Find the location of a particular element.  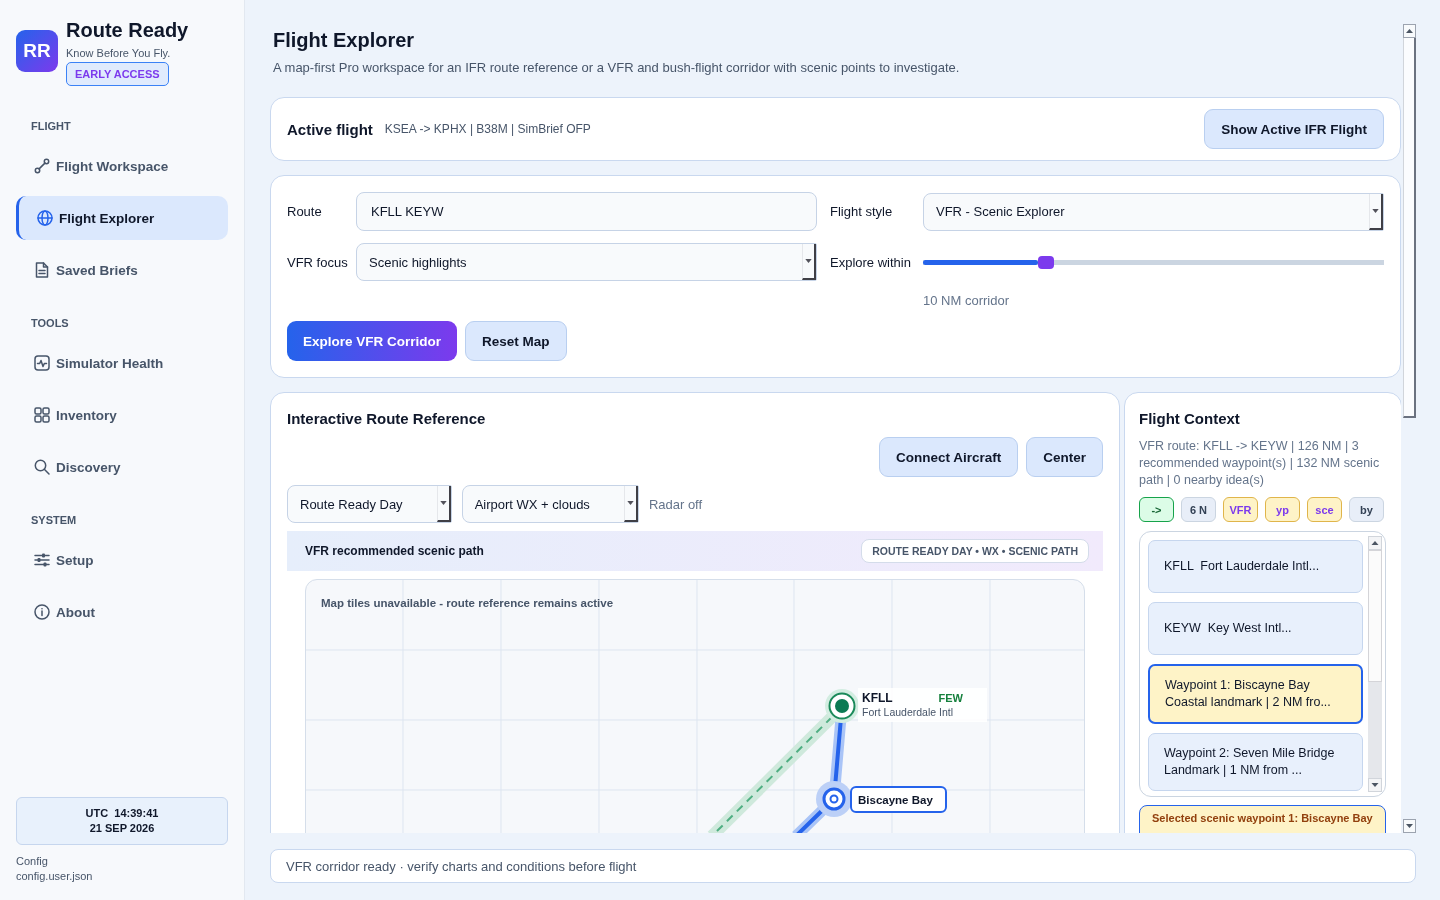

connect-aircraft-button: Connect Aircraft is located at coordinates (948, 457).